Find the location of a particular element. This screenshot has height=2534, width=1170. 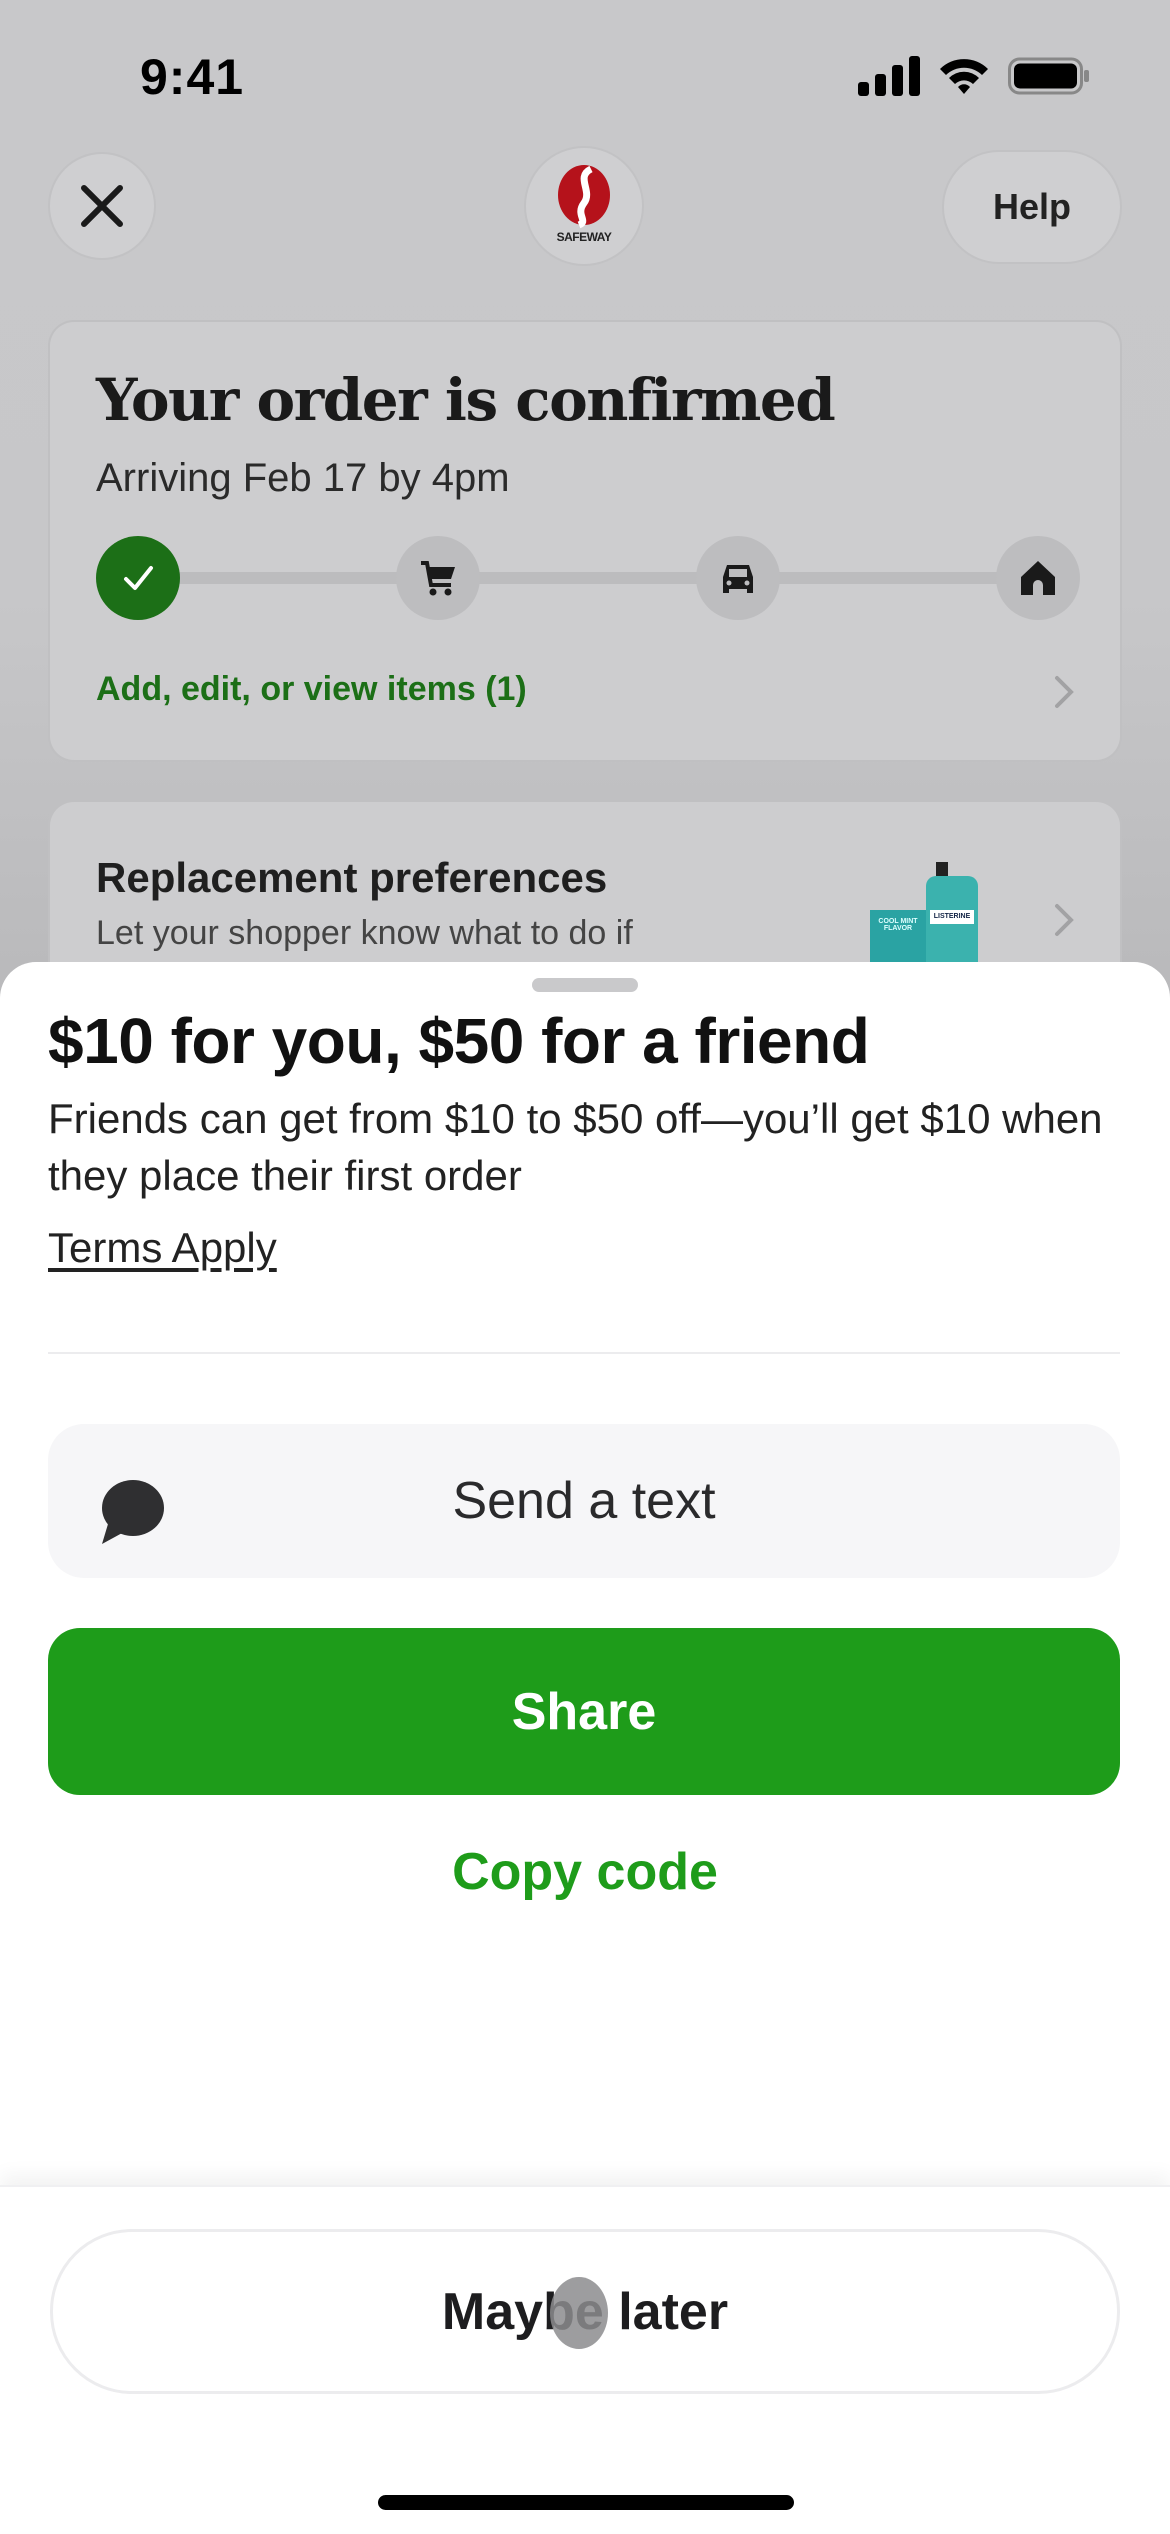

step-confirmed is located at coordinates (138, 578).